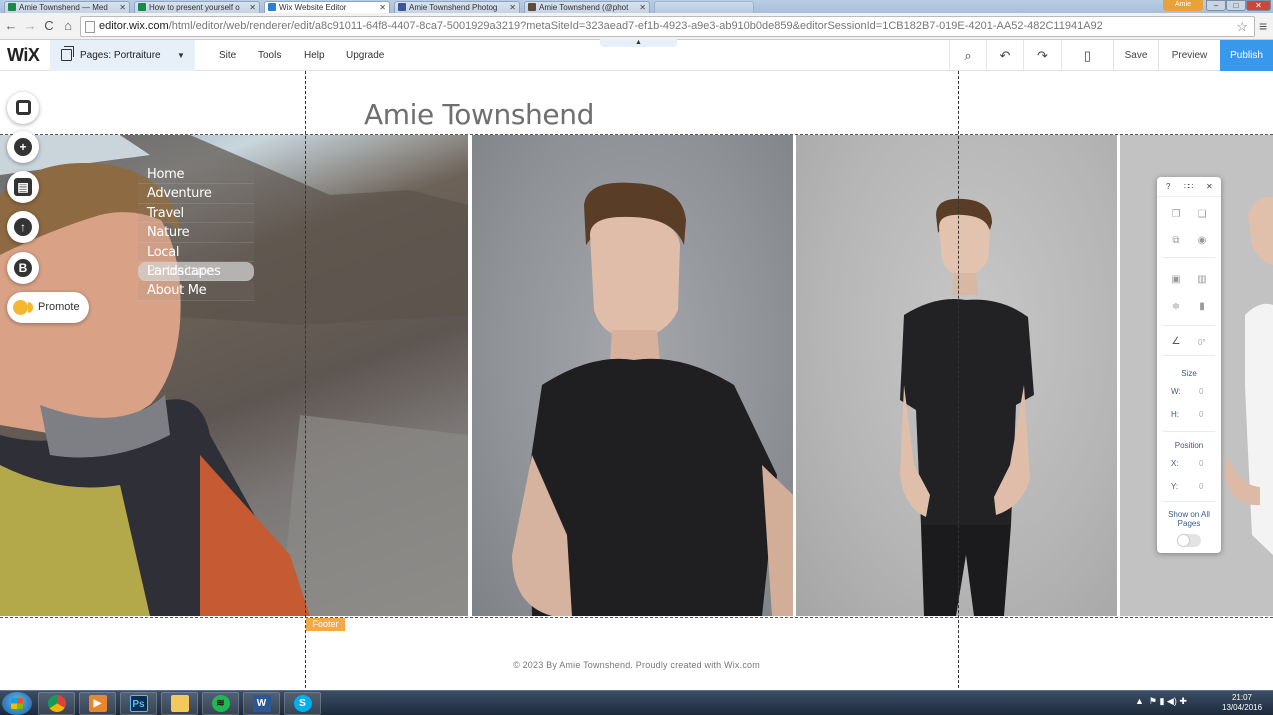 The image size is (1273, 715). I want to click on publish-button: Publish, so click(1246, 55).